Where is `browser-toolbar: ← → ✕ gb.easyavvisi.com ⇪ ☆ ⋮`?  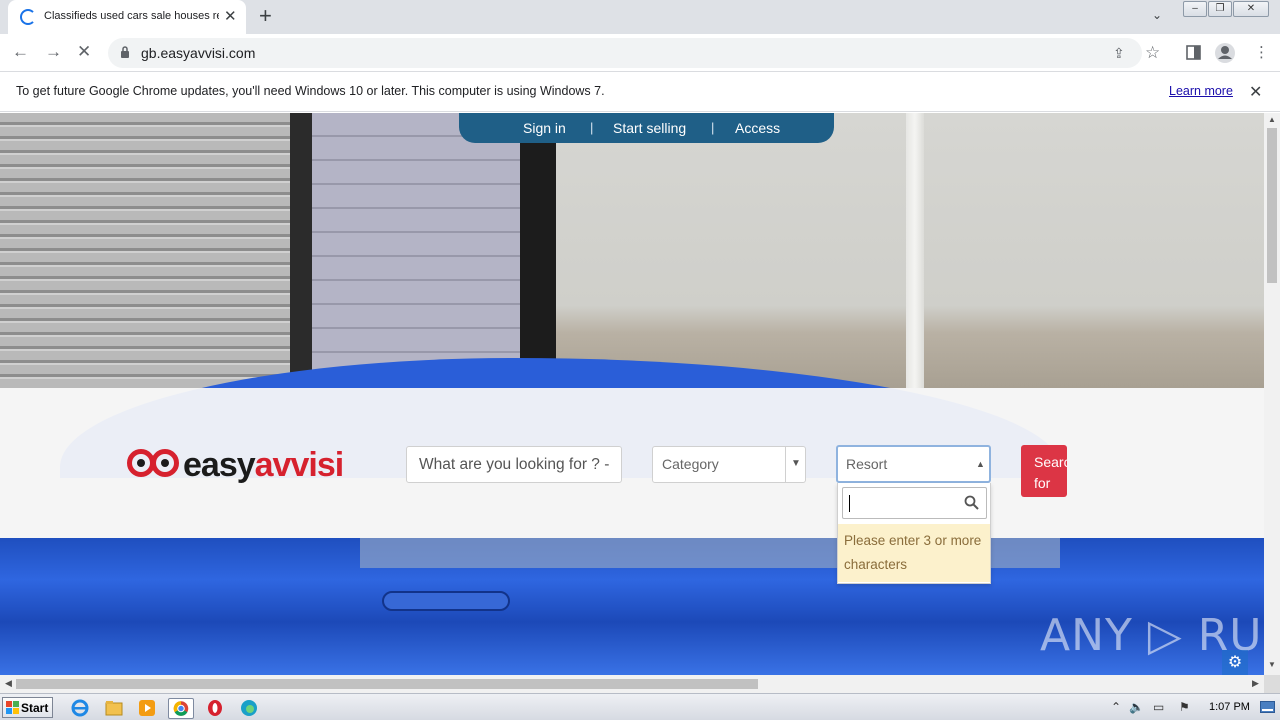 browser-toolbar: ← → ✕ gb.easyavvisi.com ⇪ ☆ ⋮ is located at coordinates (640, 53).